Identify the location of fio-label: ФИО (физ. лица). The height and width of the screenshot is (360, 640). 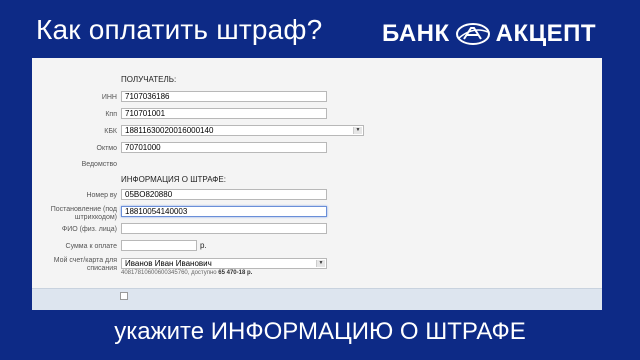
(89, 229).